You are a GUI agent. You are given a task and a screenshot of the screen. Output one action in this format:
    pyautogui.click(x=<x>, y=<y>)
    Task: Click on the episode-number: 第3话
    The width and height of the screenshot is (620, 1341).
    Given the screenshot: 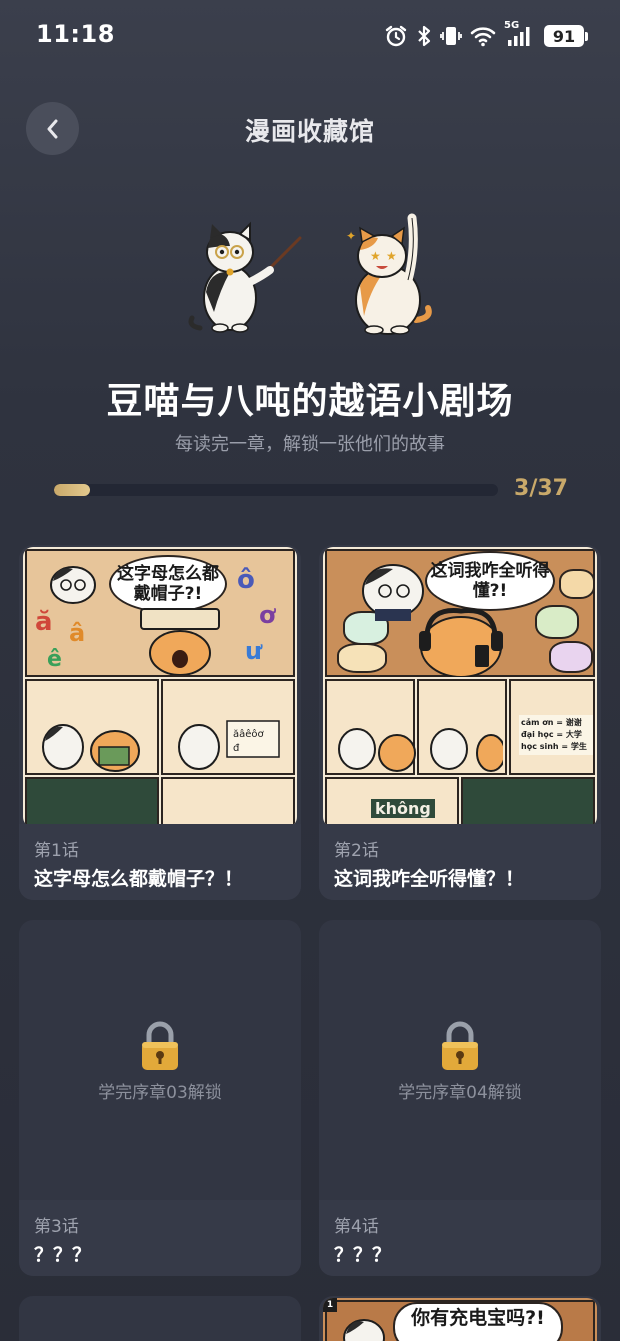 What is the action you would take?
    pyautogui.click(x=56, y=1227)
    